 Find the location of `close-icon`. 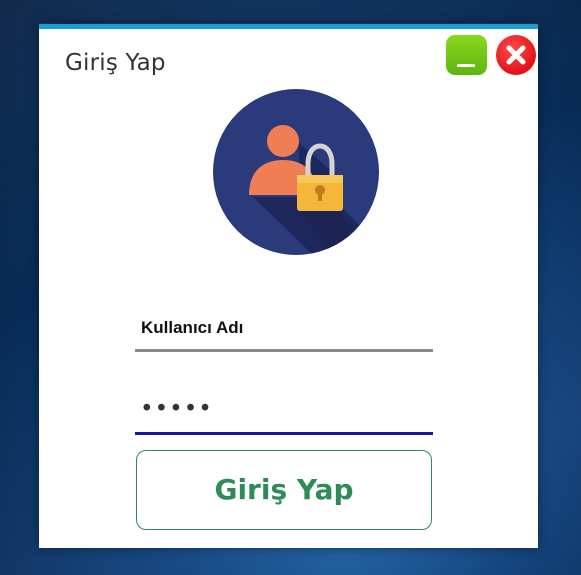

close-icon is located at coordinates (516, 55).